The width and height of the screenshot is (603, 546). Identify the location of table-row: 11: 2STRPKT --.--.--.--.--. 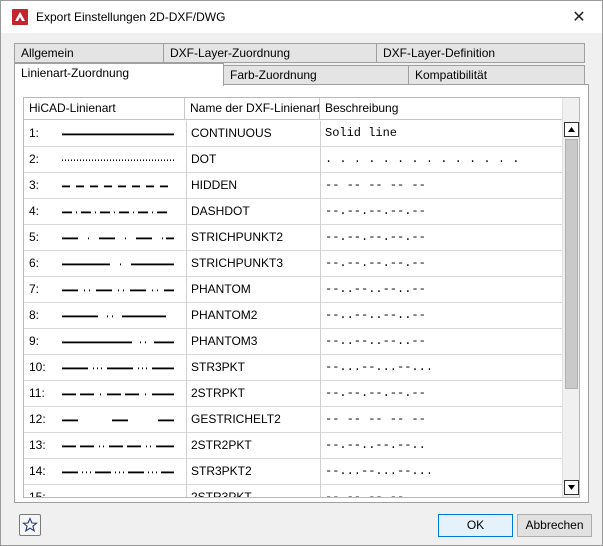
(297, 394).